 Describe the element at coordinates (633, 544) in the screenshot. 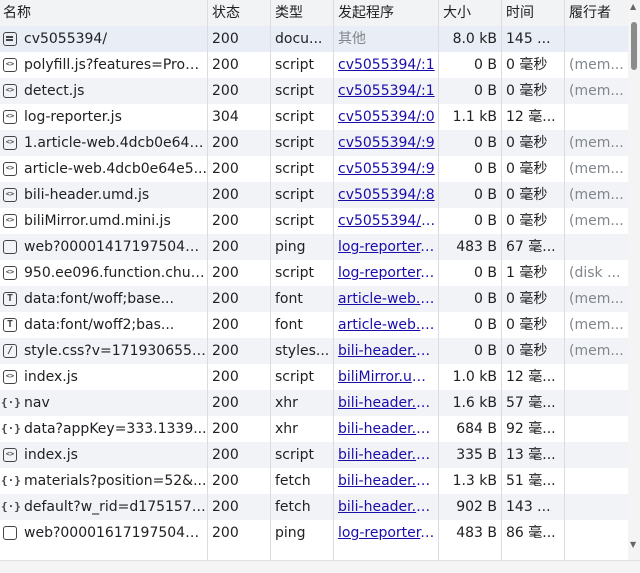

I see `scroll-down-arrow-icon: ▼` at that location.